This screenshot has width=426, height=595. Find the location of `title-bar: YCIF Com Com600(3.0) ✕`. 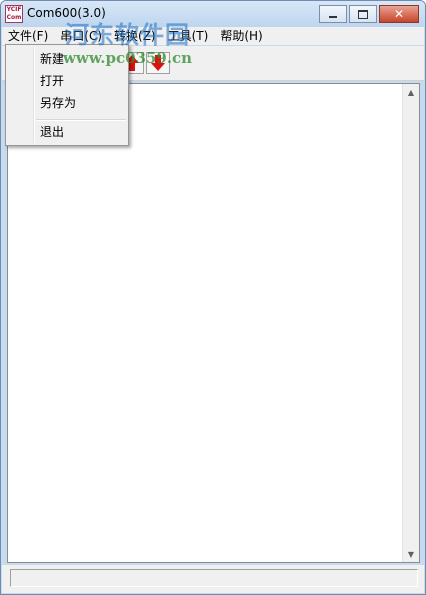

title-bar: YCIF Com Com600(3.0) ✕ is located at coordinates (213, 14).